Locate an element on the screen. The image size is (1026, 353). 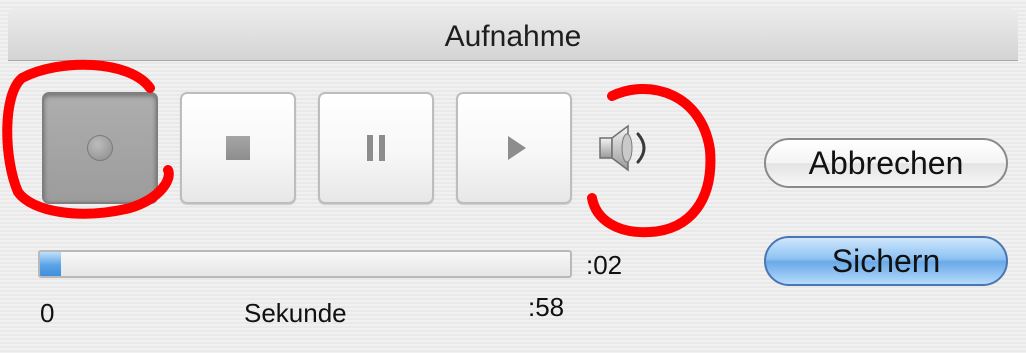
play-button is located at coordinates (514, 148).